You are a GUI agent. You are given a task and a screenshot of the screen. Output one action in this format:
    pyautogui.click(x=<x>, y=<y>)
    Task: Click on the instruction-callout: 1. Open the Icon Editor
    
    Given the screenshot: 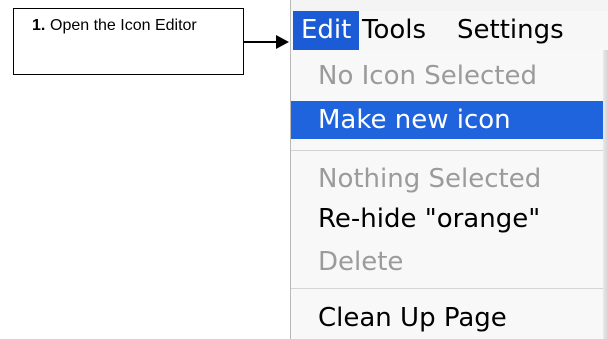 What is the action you would take?
    pyautogui.click(x=128, y=41)
    